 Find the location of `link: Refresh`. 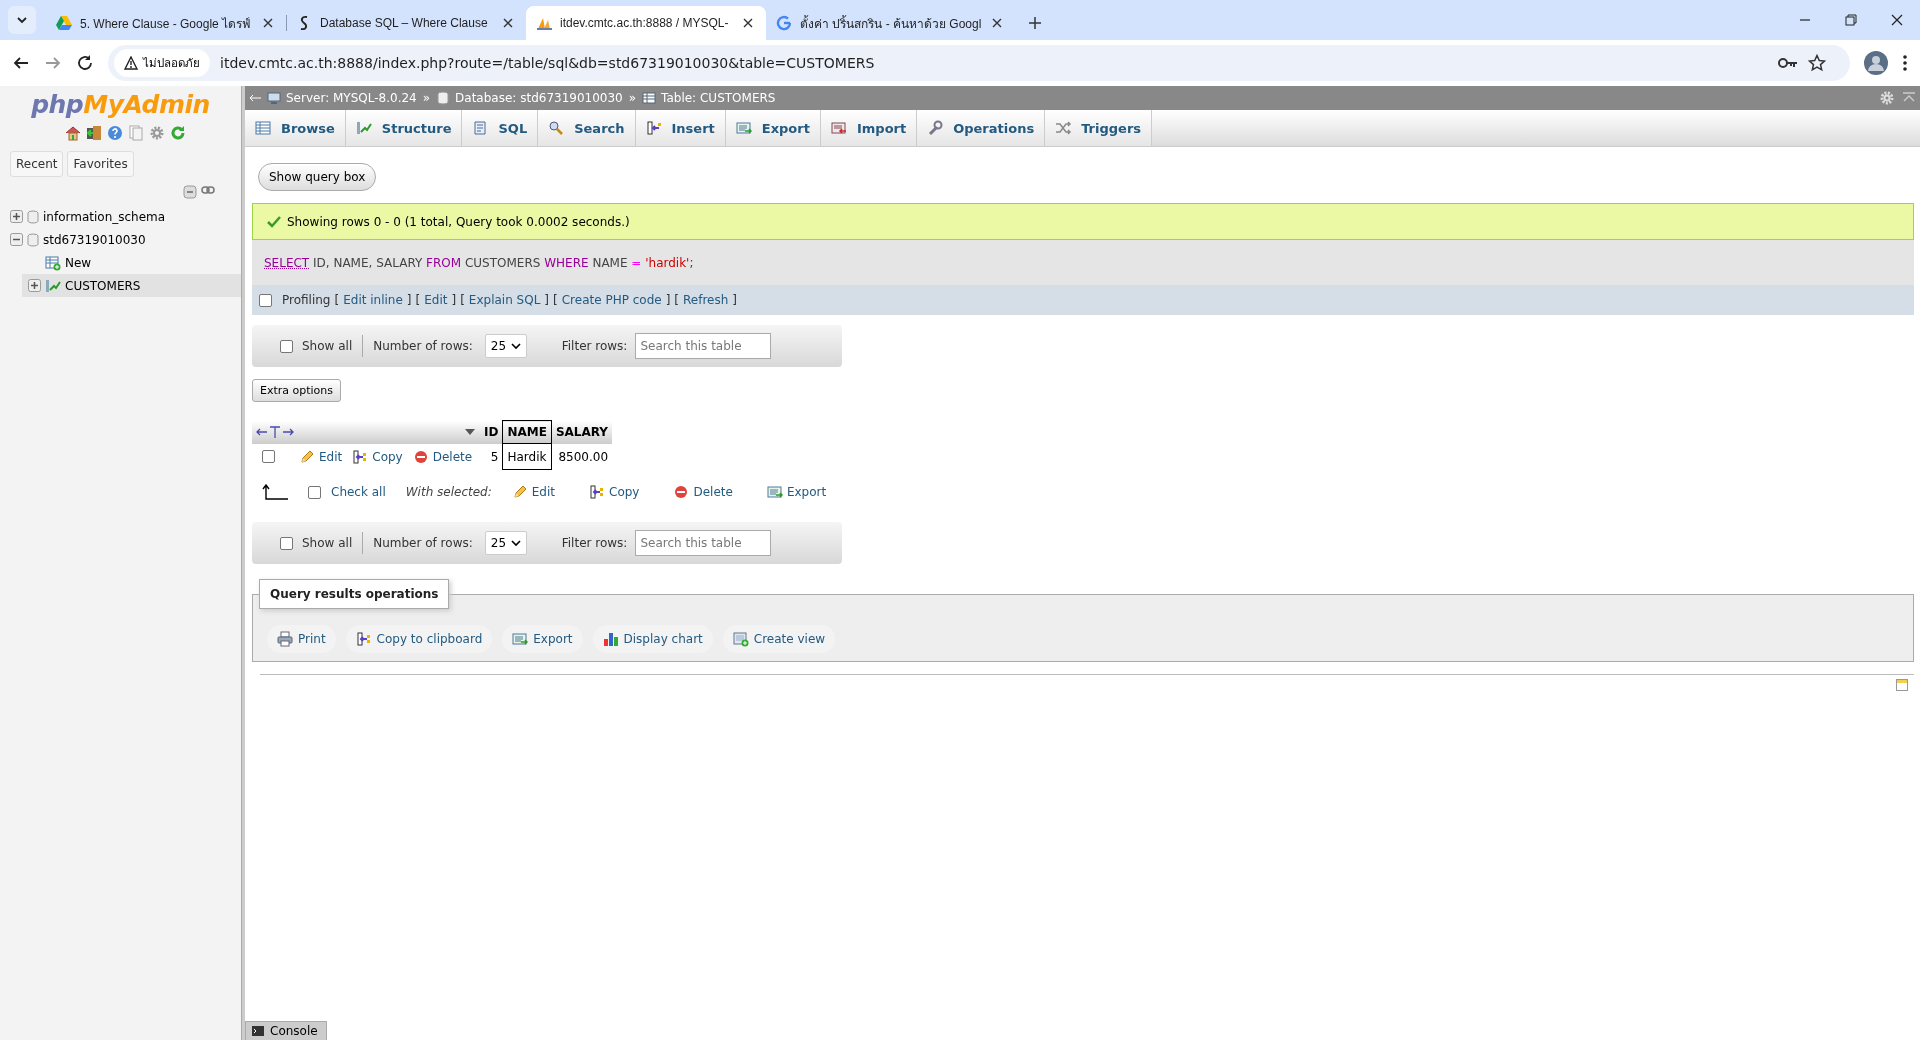

link: Refresh is located at coordinates (706, 300).